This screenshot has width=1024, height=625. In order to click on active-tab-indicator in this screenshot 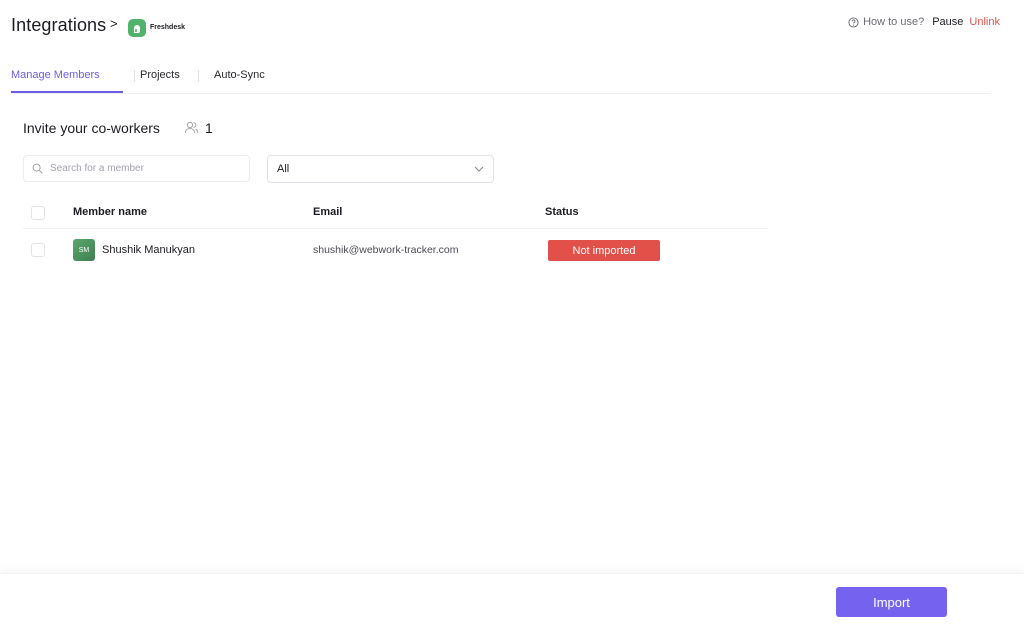, I will do `click(67, 92)`.